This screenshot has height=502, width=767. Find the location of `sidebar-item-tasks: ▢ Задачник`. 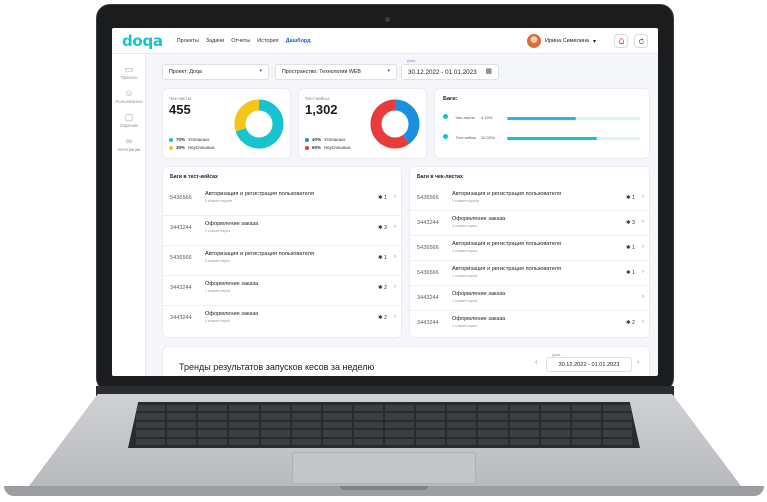

sidebar-item-tasks: ▢ Задачник is located at coordinates (129, 120).